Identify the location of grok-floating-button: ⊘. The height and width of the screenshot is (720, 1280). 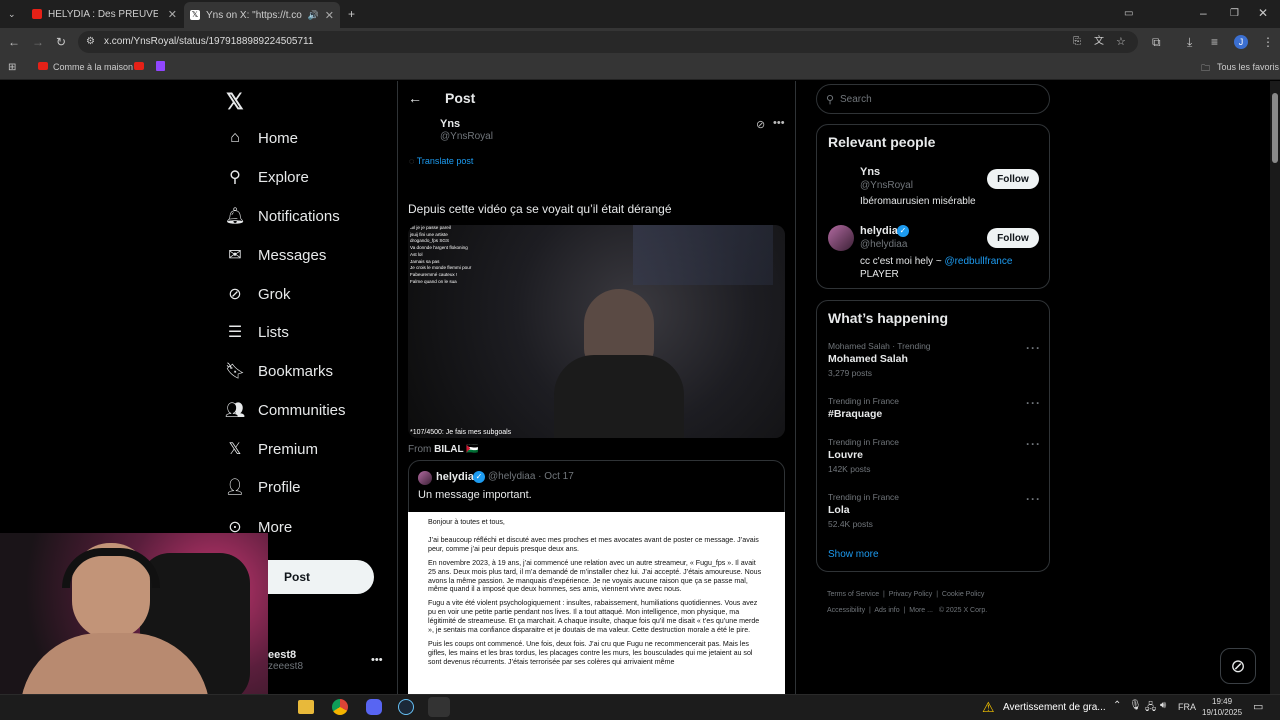
(1238, 666).